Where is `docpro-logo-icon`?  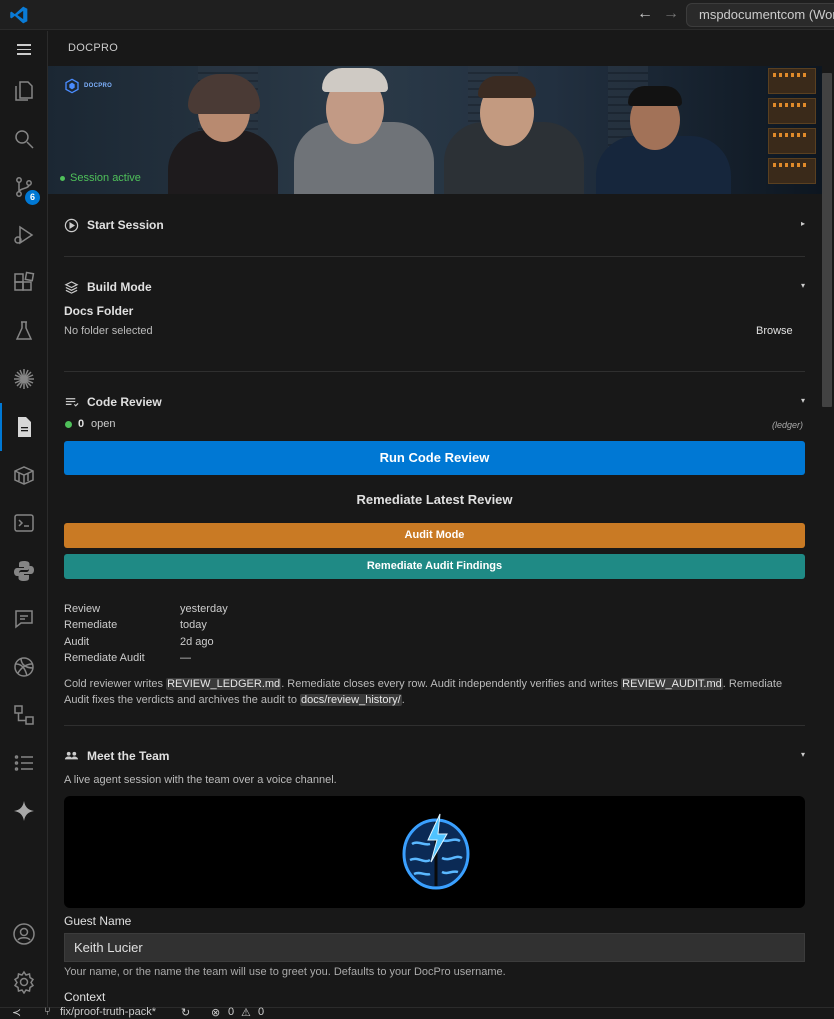 docpro-logo-icon is located at coordinates (72, 86).